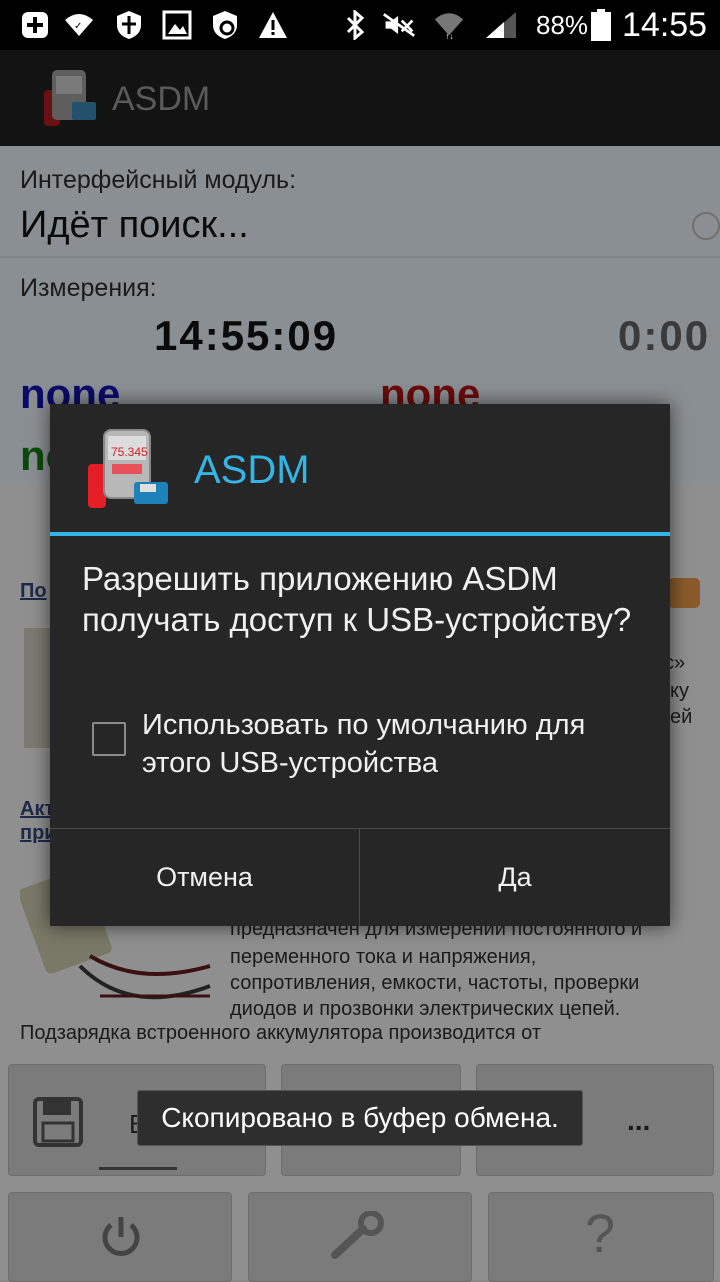 This screenshot has height=1282, width=720. What do you see at coordinates (158, 180) in the screenshot?
I see `module-label: Интерфейсный модуль:` at bounding box center [158, 180].